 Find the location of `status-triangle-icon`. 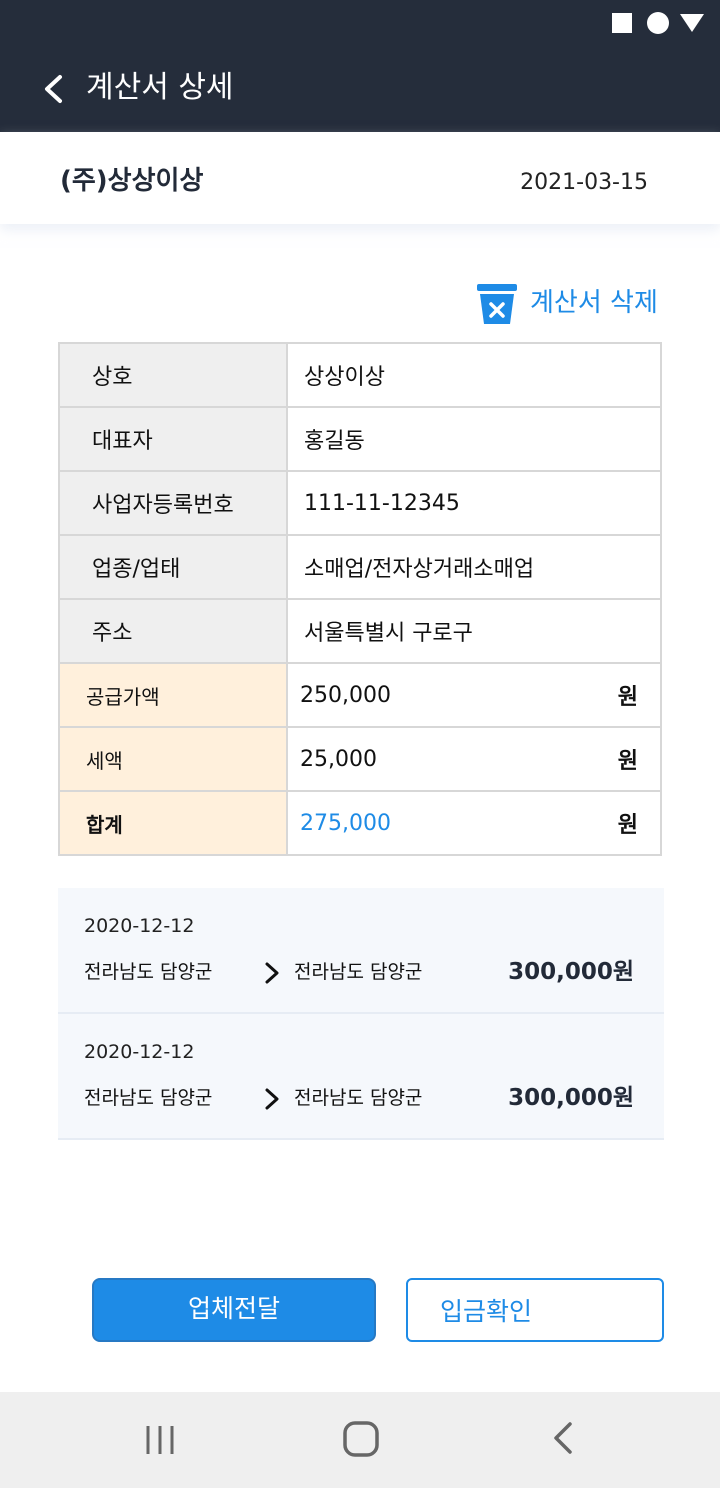

status-triangle-icon is located at coordinates (692, 23).